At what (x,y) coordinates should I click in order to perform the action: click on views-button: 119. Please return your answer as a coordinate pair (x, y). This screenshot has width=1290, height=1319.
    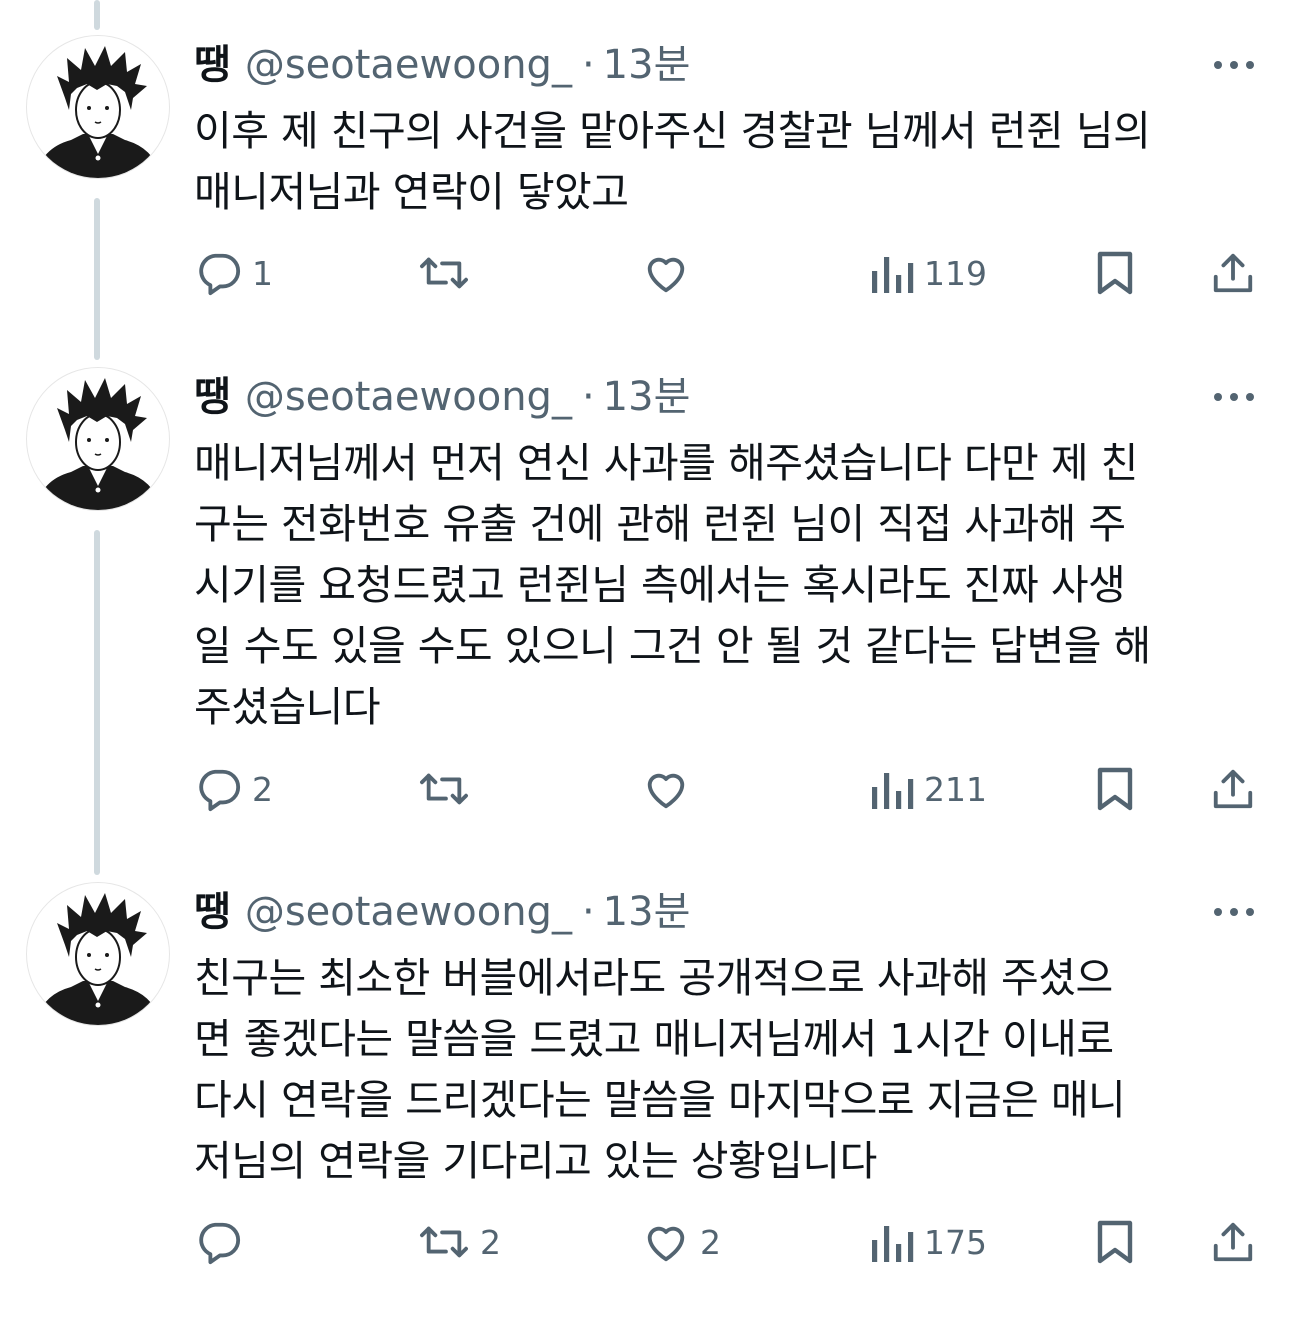
    Looking at the image, I should click on (928, 273).